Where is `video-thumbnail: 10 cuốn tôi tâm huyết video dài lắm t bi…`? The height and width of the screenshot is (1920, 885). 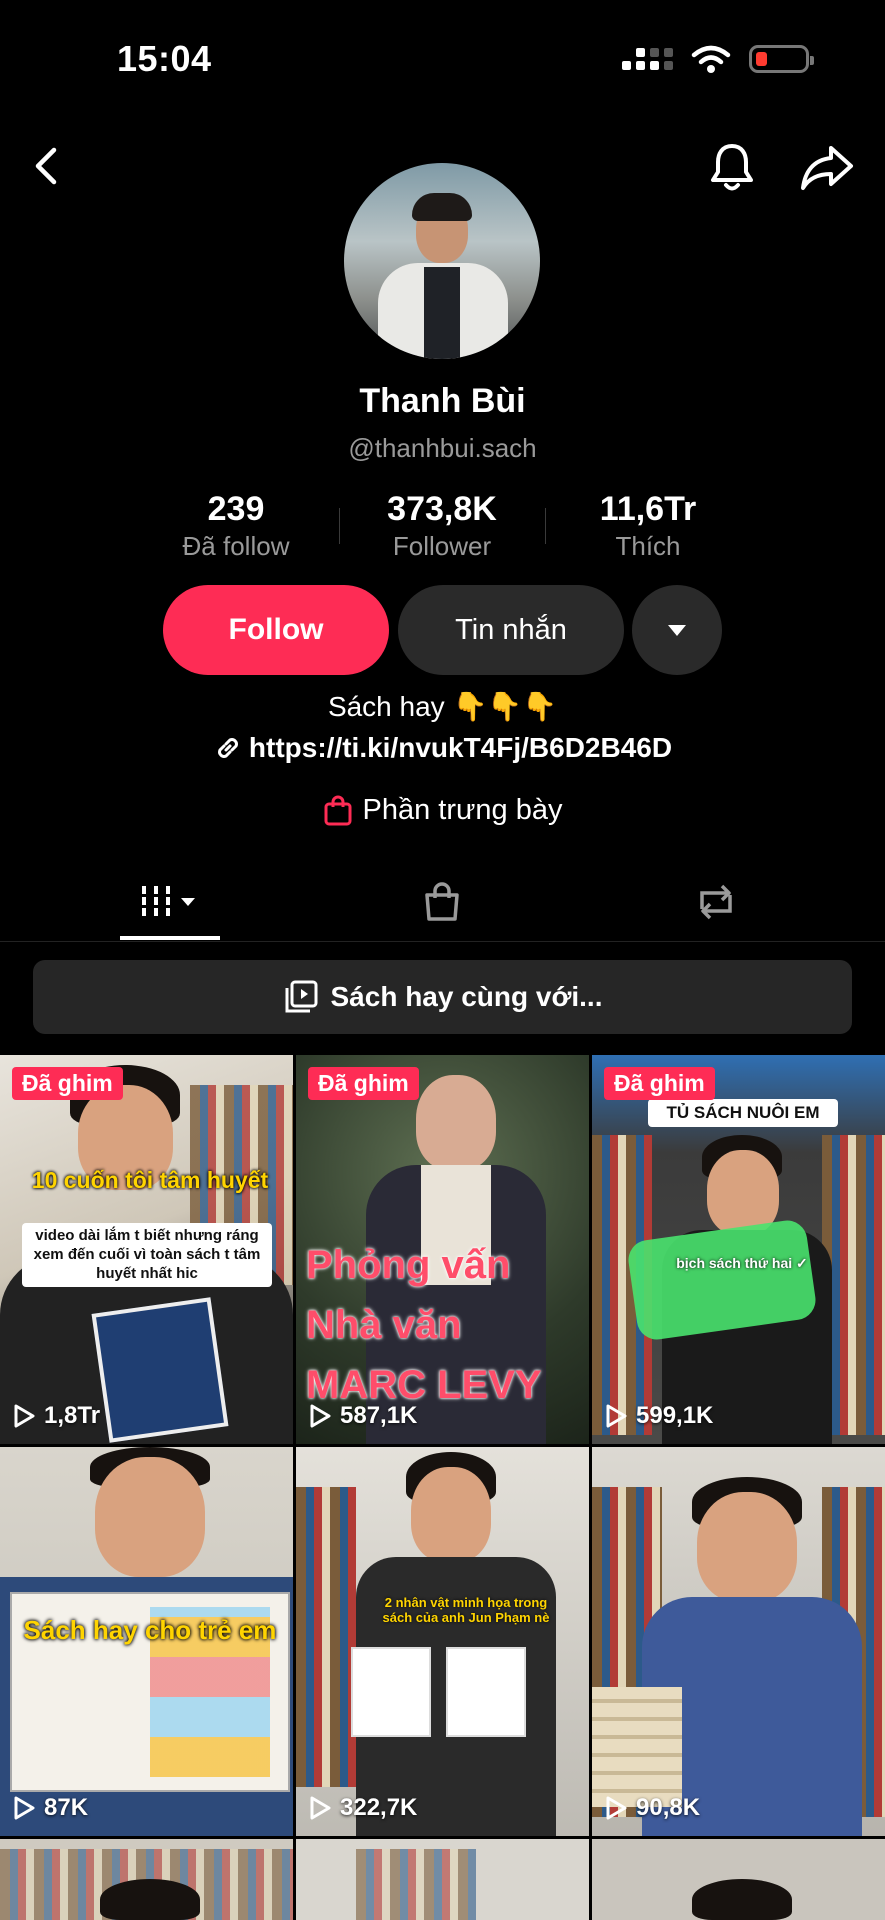 video-thumbnail: 10 cuốn tôi tâm huyết video dài lắm t bi… is located at coordinates (146, 1249).